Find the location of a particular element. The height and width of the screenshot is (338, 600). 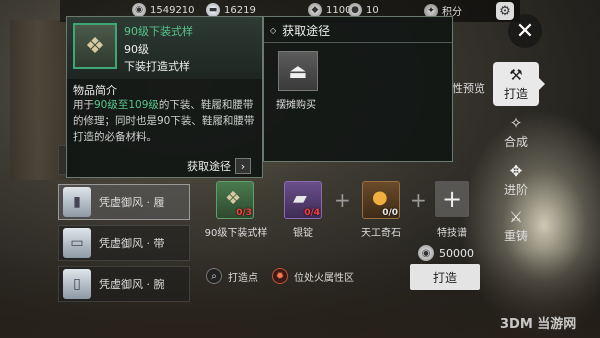

nav-recast: ⚔ 重铸 is located at coordinates (516, 226).